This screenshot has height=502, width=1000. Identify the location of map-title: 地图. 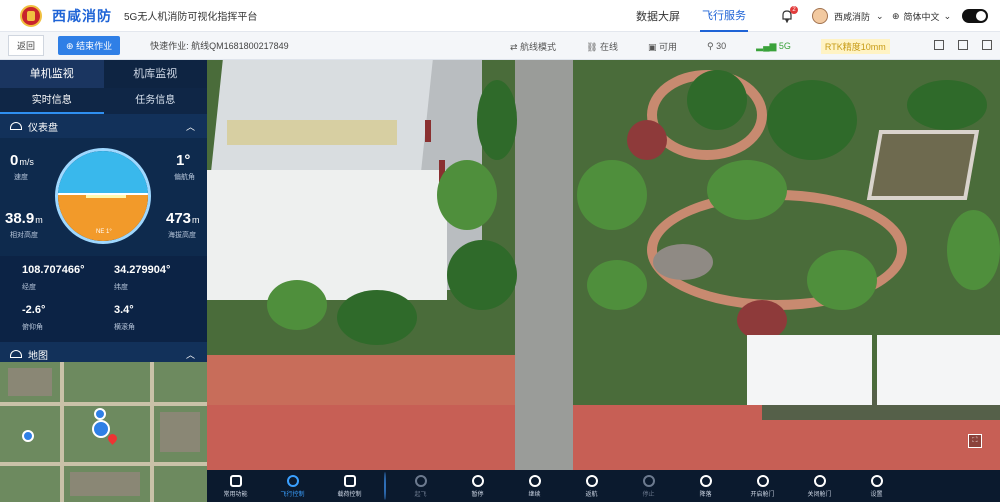
(38, 356).